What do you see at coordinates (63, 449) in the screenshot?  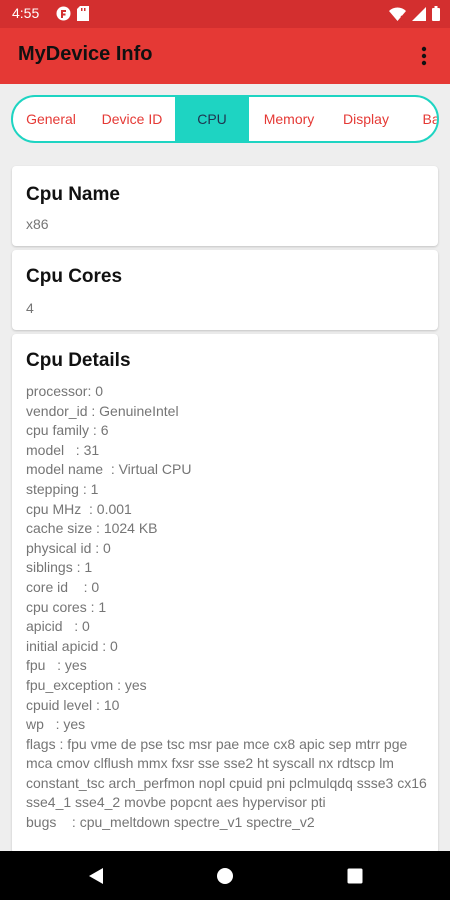 I see `detail-line: model : 31` at bounding box center [63, 449].